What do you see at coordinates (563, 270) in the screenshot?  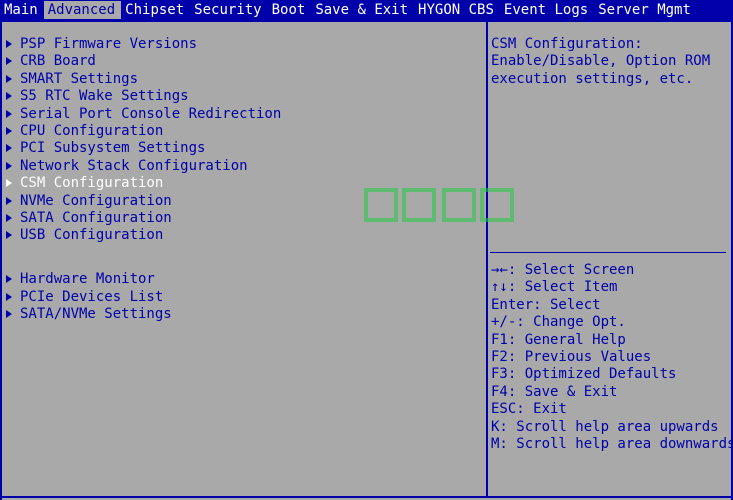 I see `key-help-line: →←: Select Screen` at bounding box center [563, 270].